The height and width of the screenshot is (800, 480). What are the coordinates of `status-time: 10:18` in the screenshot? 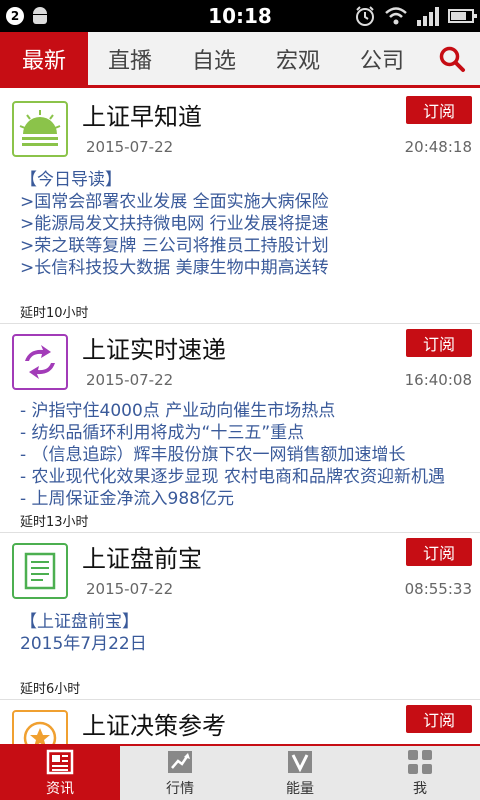 It's located at (240, 16).